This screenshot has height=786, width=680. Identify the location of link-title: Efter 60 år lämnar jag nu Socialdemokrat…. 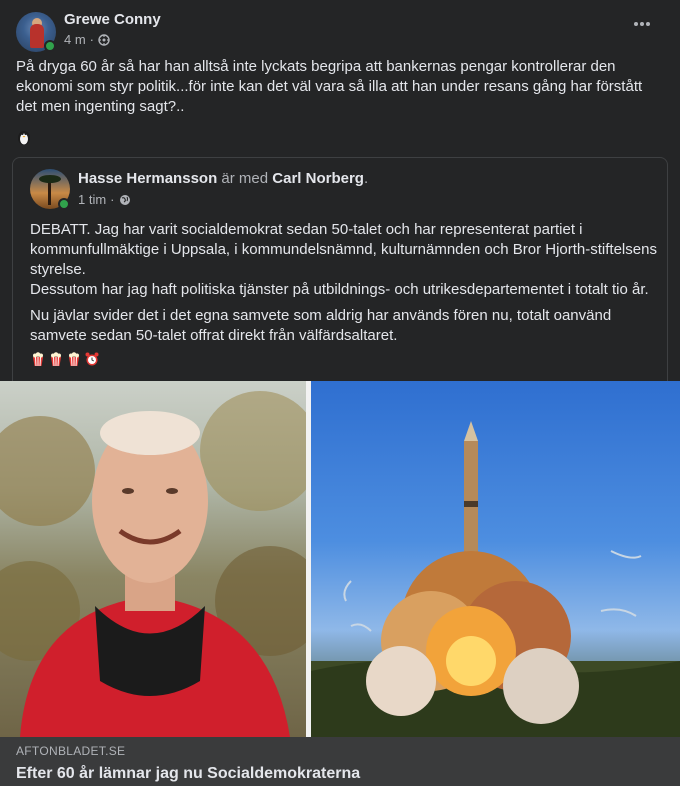
(188, 774).